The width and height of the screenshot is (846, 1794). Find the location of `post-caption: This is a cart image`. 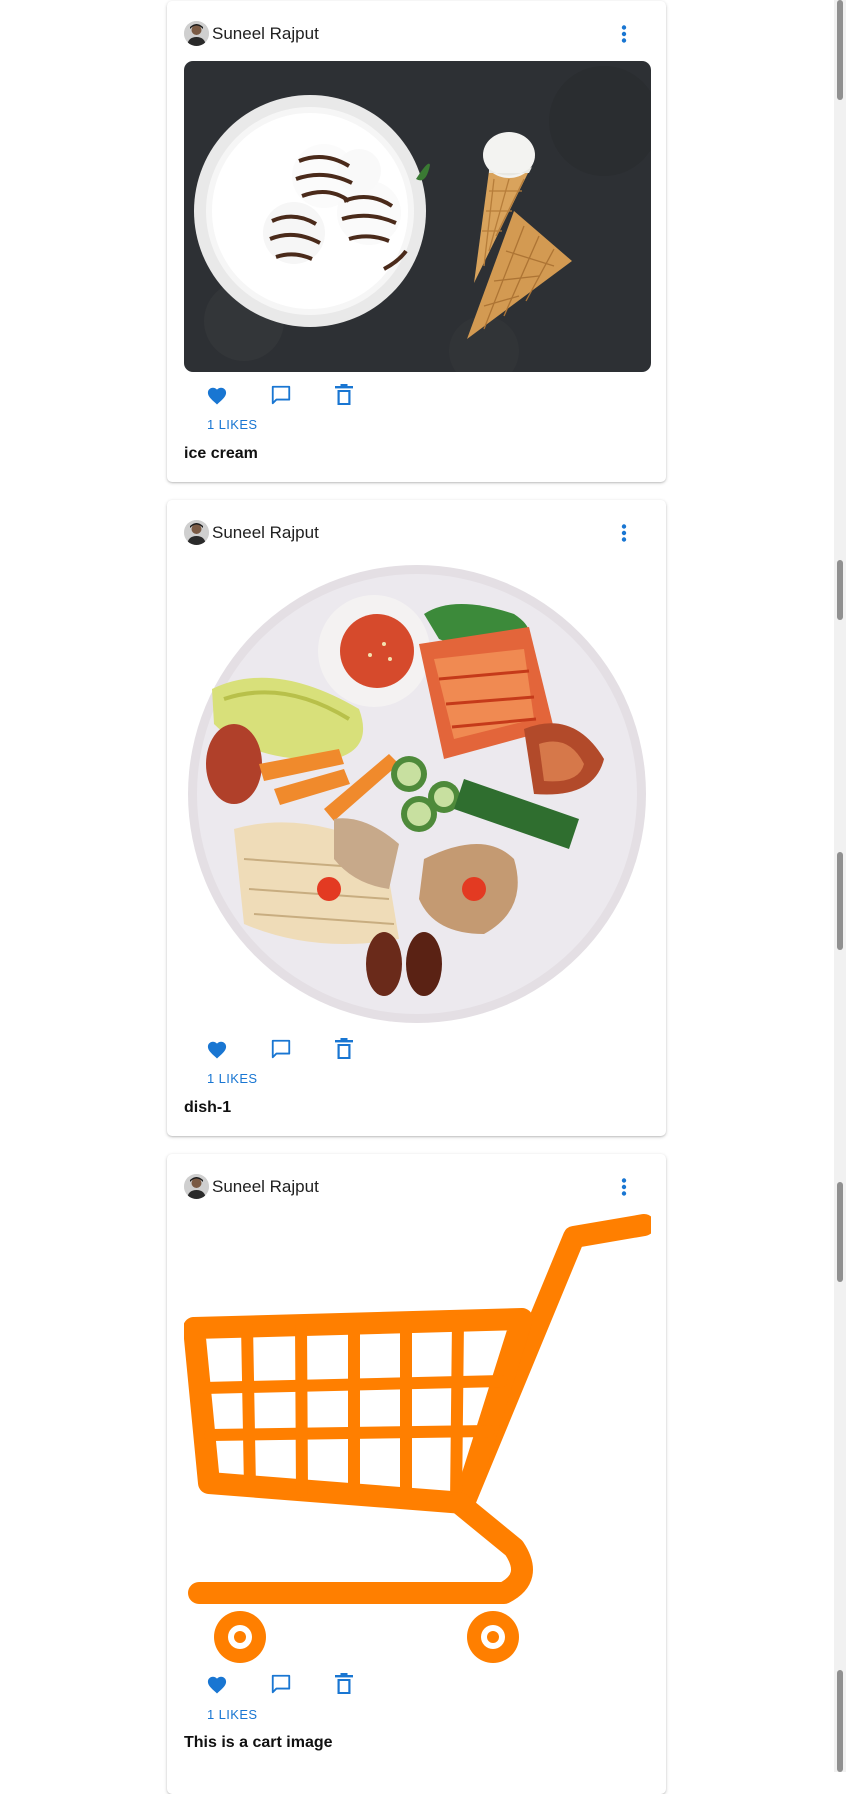

post-caption: This is a cart image is located at coordinates (258, 1742).